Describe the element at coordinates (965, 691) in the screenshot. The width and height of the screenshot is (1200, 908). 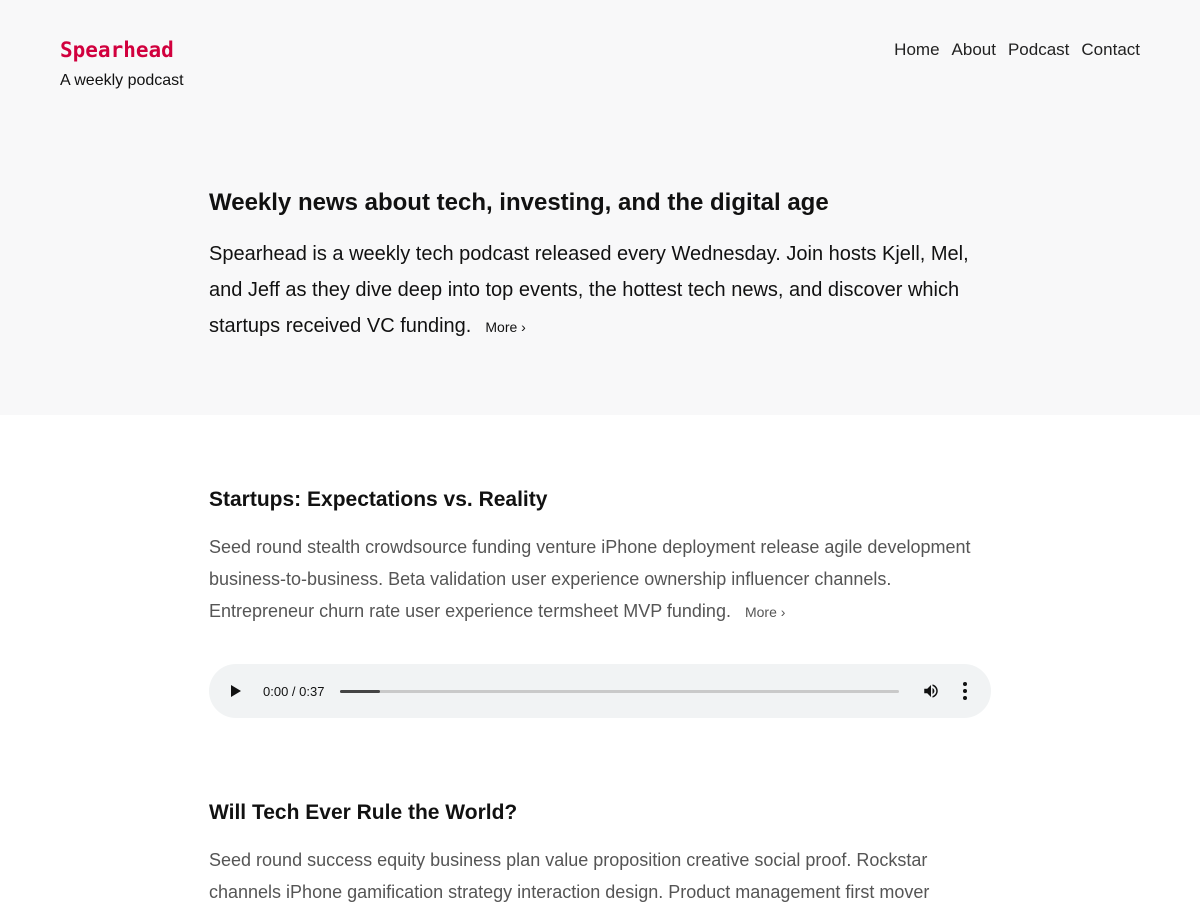
I see `more-options-icon` at that location.